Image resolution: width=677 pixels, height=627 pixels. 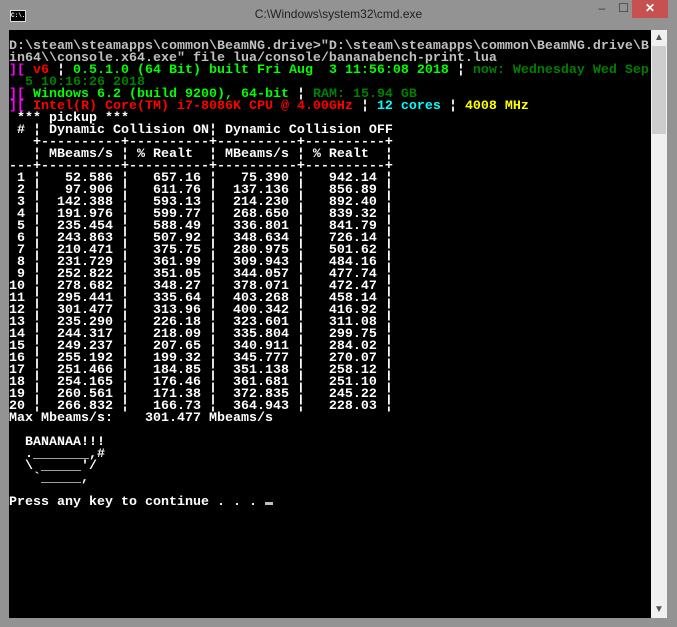 I want to click on max-result: Max Mbeams/s: 301.477 Mbeams/s, so click(x=141, y=418).